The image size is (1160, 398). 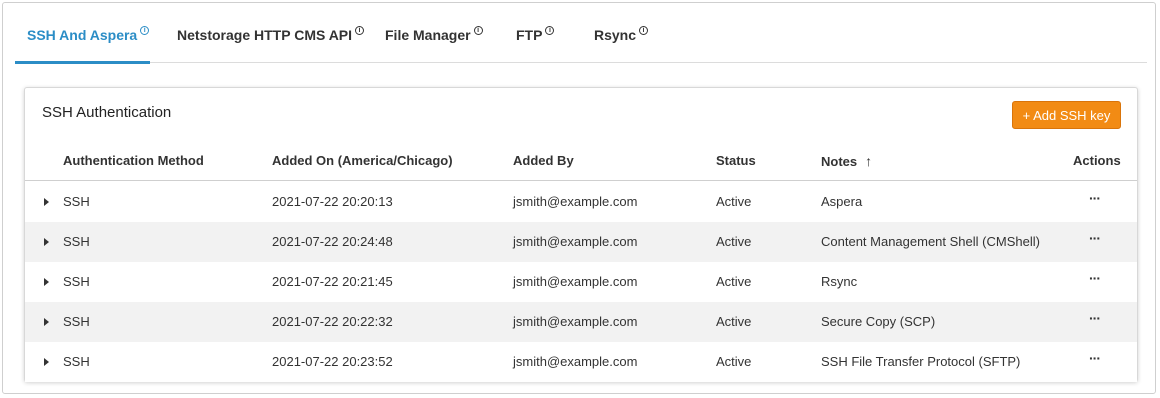 I want to click on tab-label: FTP, so click(x=529, y=35).